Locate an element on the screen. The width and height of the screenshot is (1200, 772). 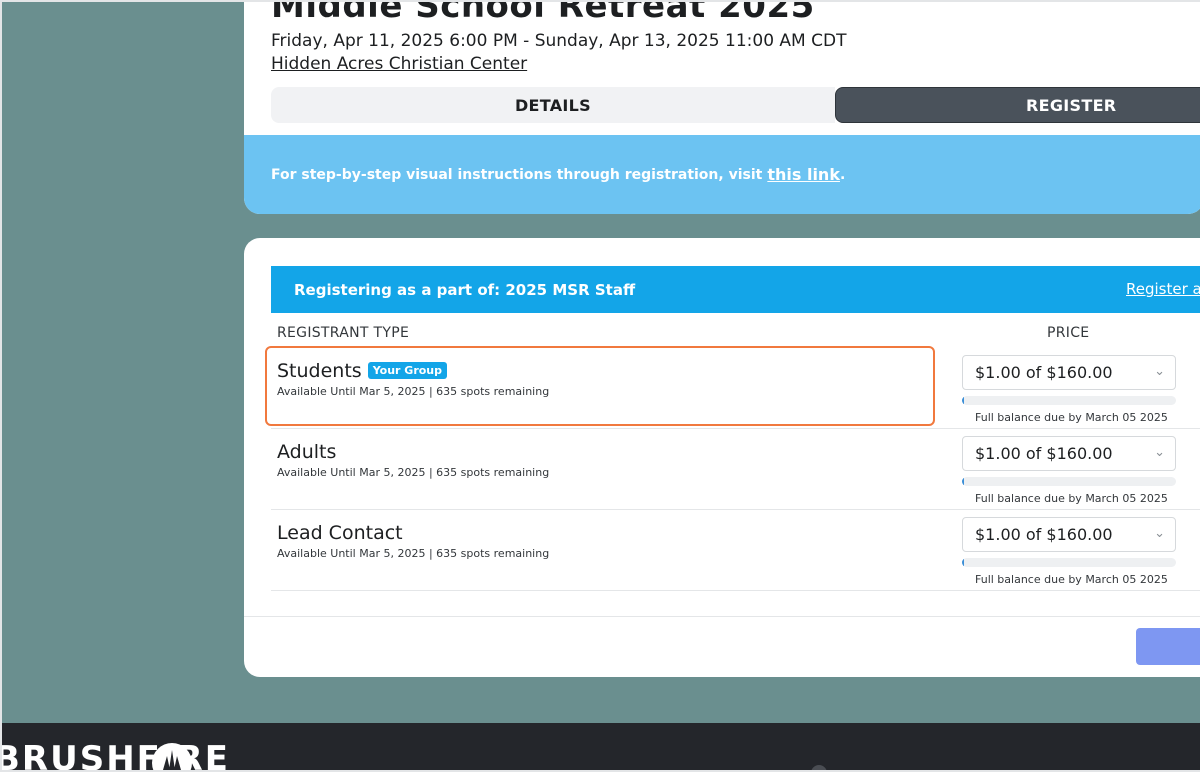
group-bar-text: Registering as a part of: 2025 MSR Staff is located at coordinates (465, 289).